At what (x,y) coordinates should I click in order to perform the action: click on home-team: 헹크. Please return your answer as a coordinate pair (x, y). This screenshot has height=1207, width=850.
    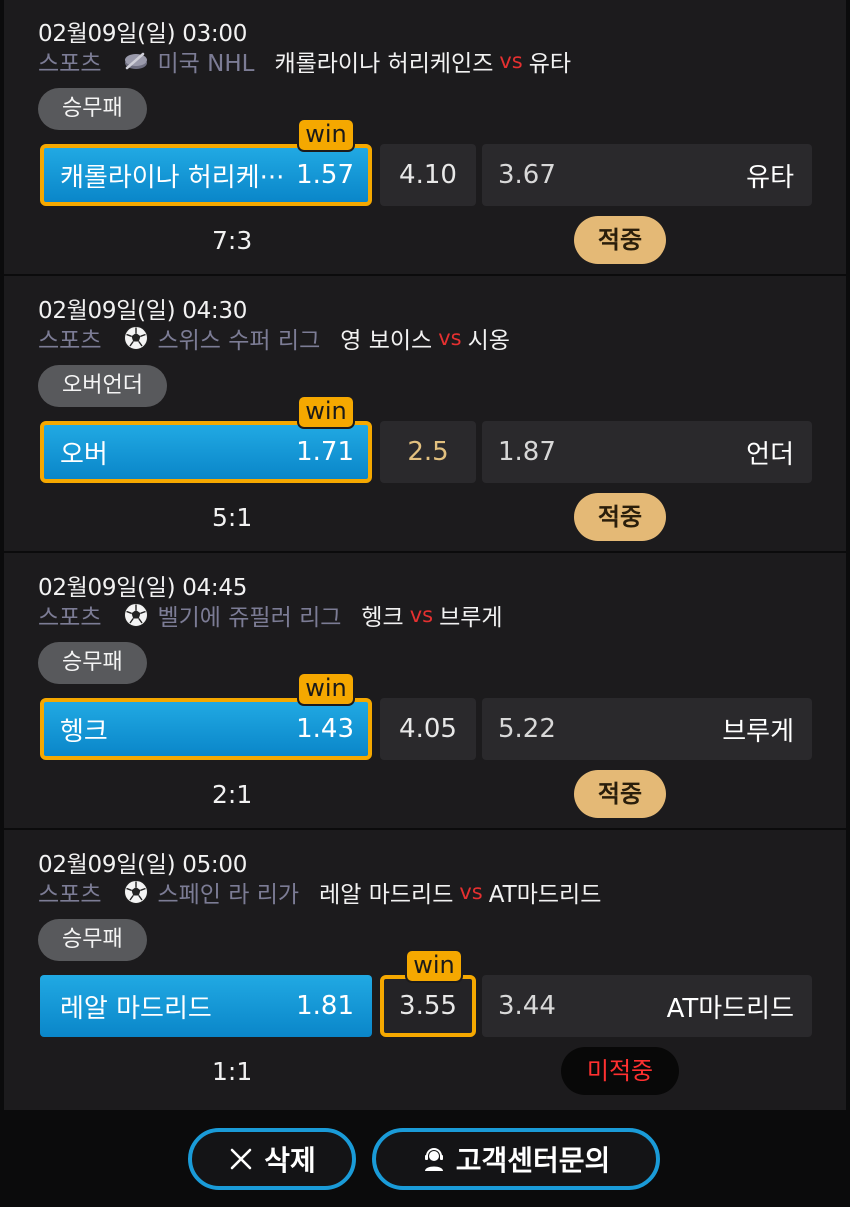
    Looking at the image, I should click on (382, 618).